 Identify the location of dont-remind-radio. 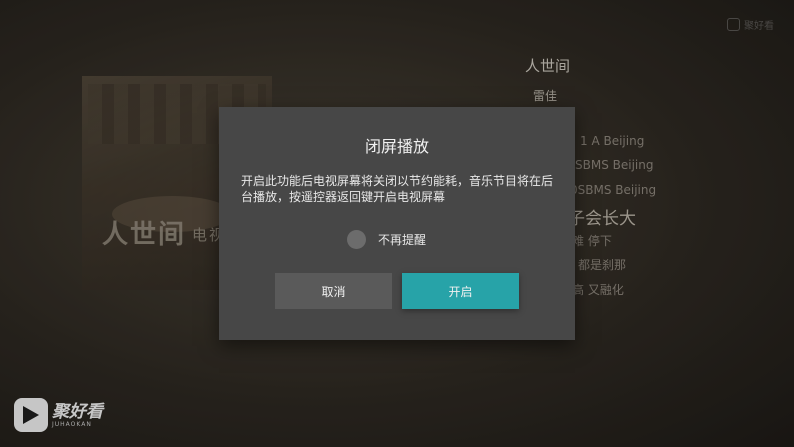
(356, 239).